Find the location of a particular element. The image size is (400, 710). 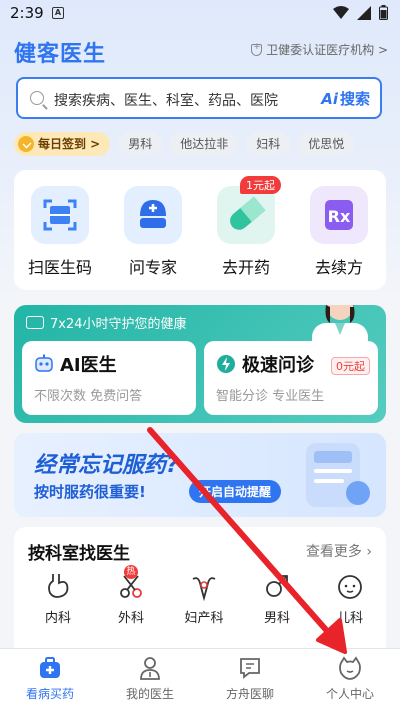

dept-obgyn: 妇产科 is located at coordinates (204, 598).